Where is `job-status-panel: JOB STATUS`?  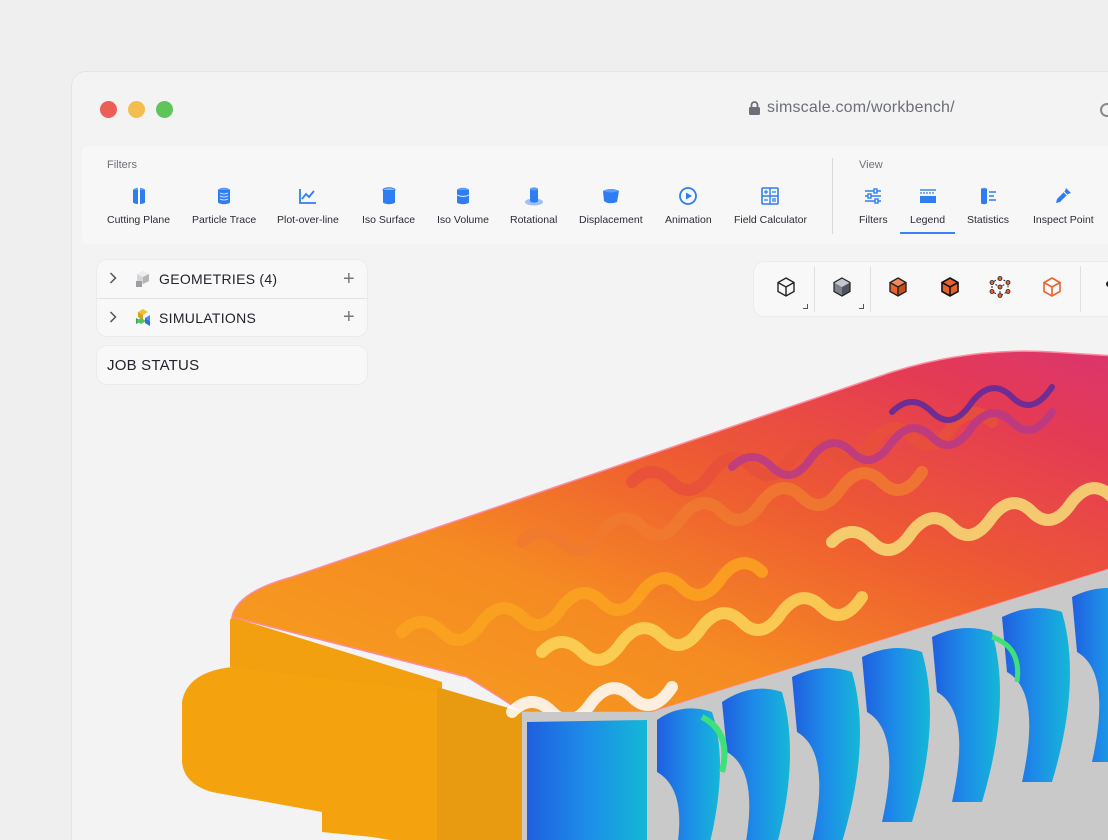 job-status-panel: JOB STATUS is located at coordinates (232, 365).